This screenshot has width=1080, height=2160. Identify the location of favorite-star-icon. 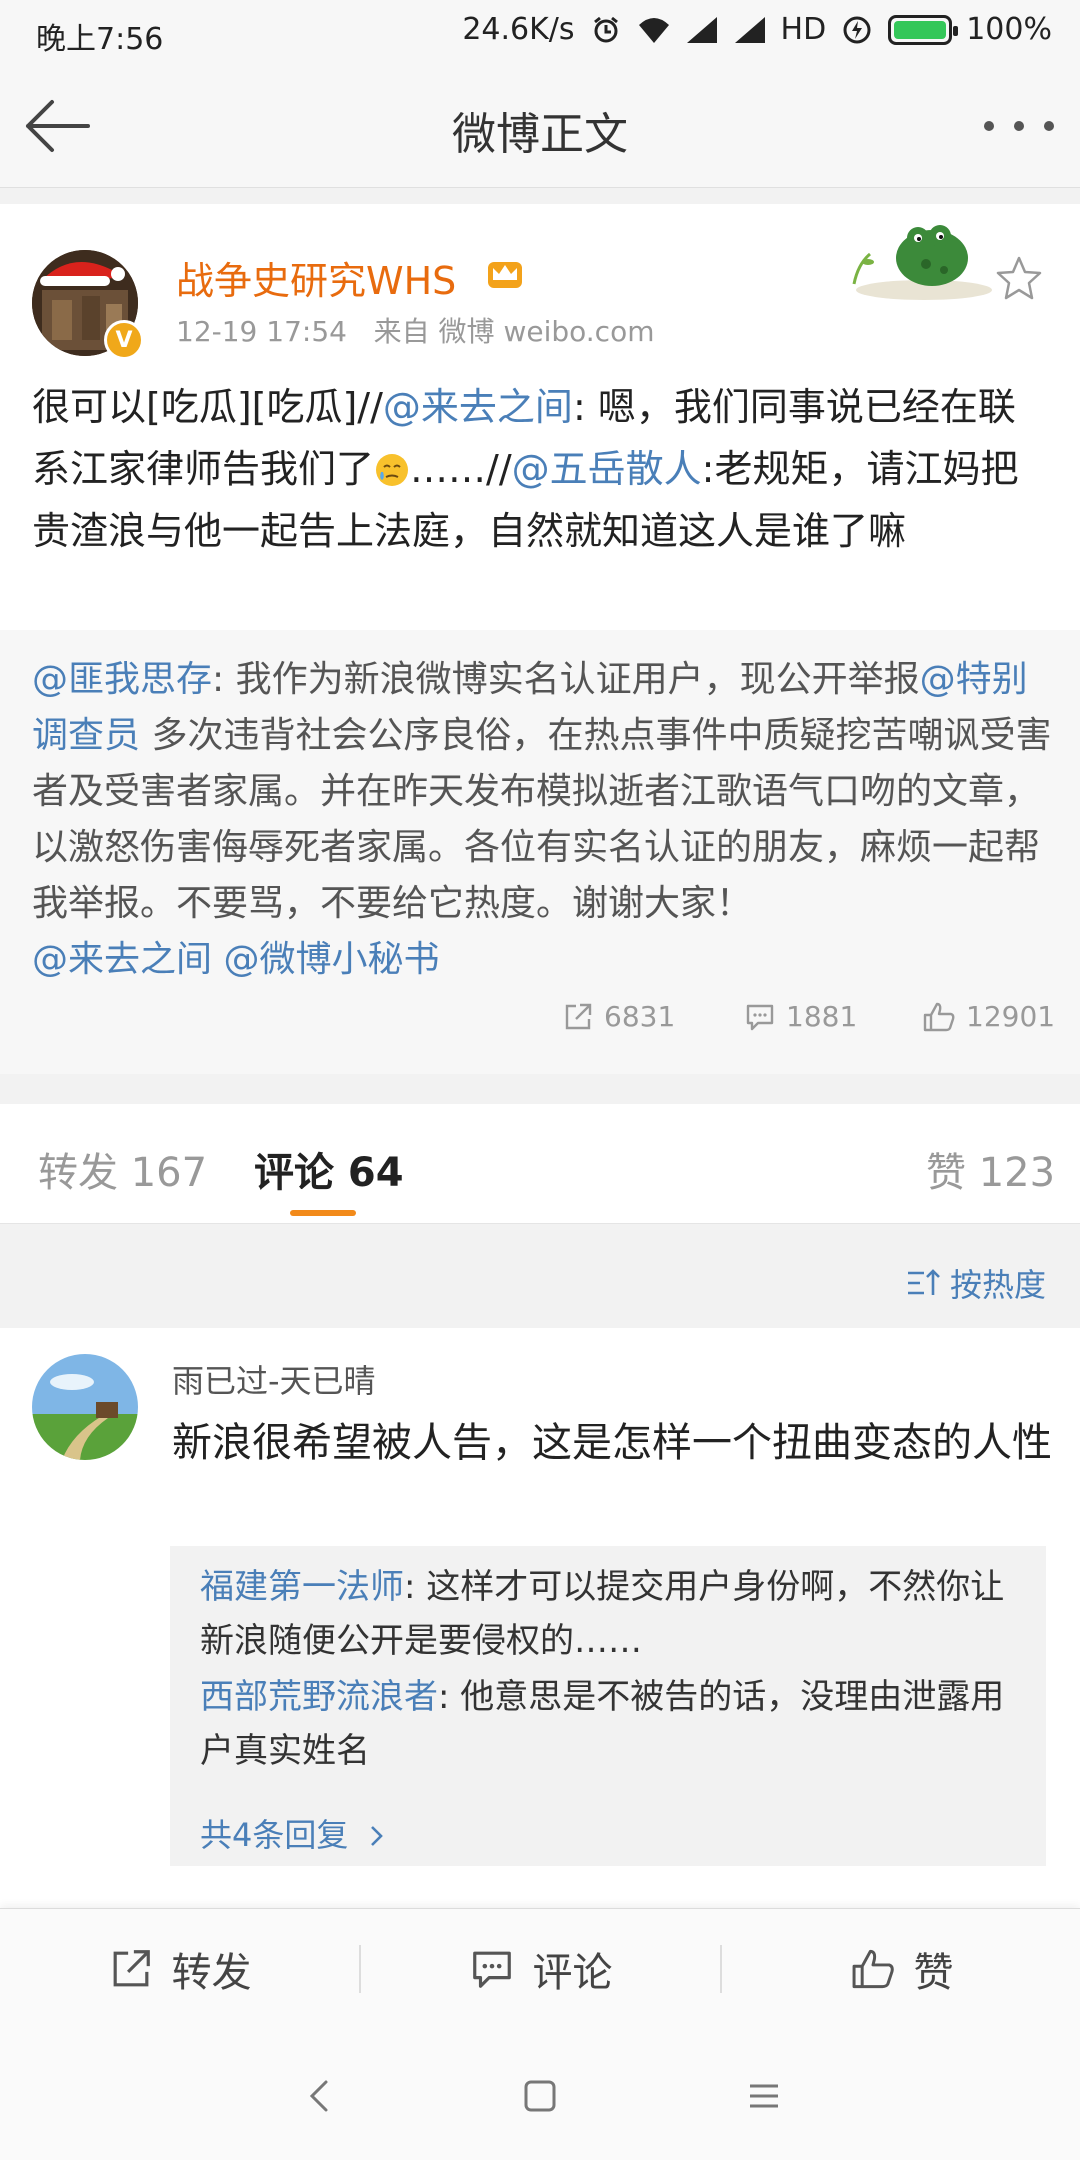
(1019, 279).